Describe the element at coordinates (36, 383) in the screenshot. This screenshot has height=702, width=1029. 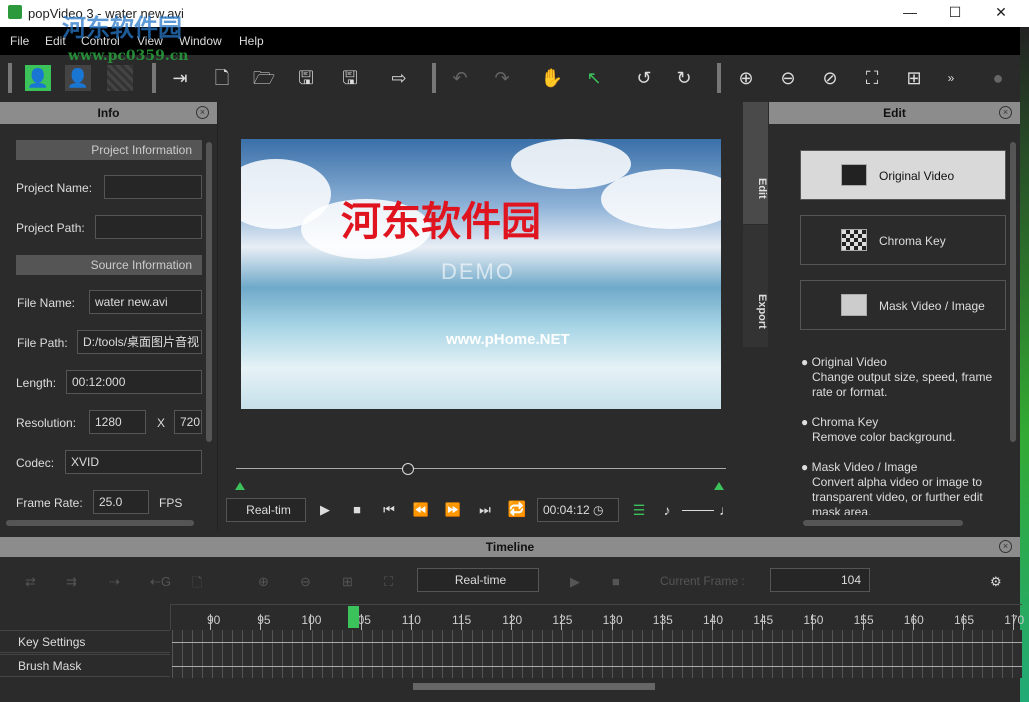
I see `length-label: Length:` at that location.